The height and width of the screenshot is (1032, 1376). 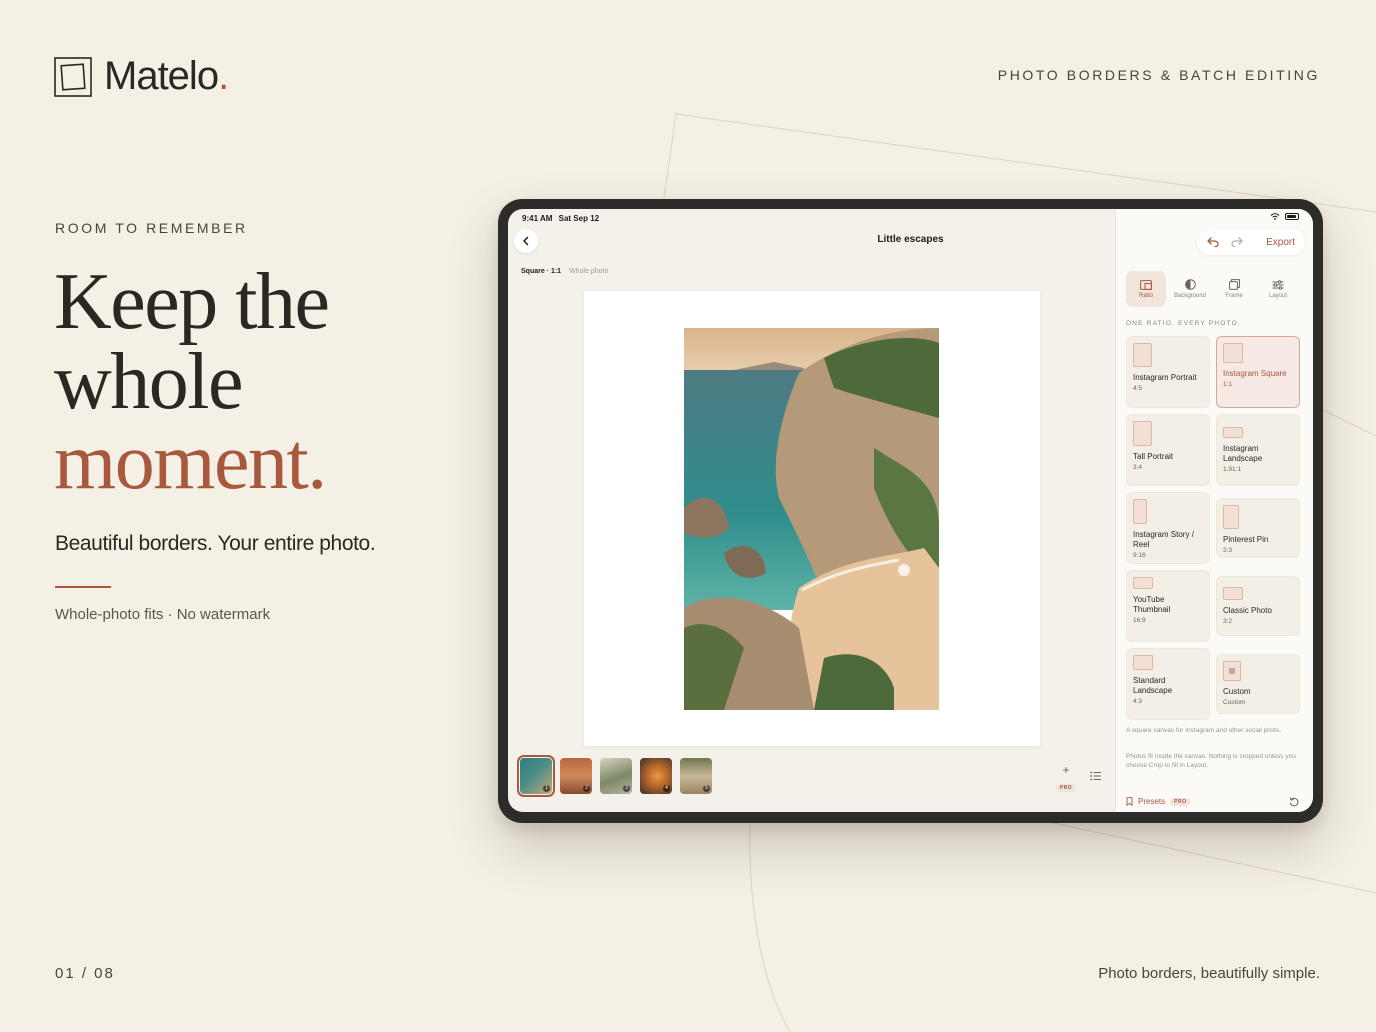 I want to click on ratio-icon, so click(x=1146, y=284).